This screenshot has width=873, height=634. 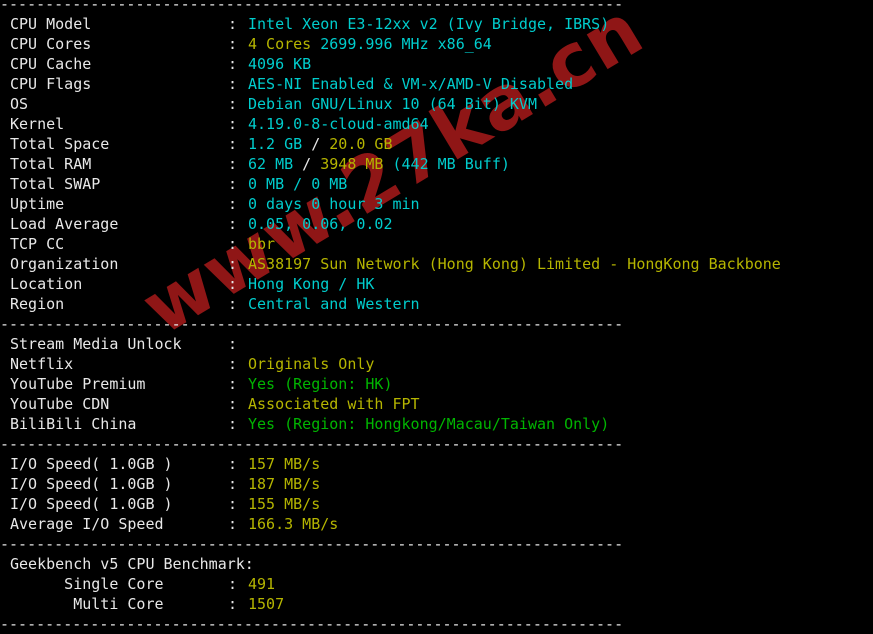 What do you see at coordinates (96, 344) in the screenshot?
I see `info-row-label: Stream Media Unlock` at bounding box center [96, 344].